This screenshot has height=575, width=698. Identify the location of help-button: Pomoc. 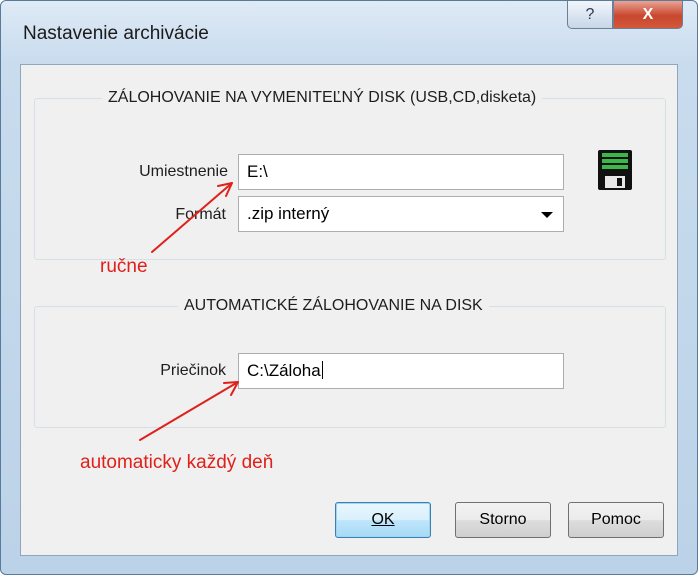
(616, 520).